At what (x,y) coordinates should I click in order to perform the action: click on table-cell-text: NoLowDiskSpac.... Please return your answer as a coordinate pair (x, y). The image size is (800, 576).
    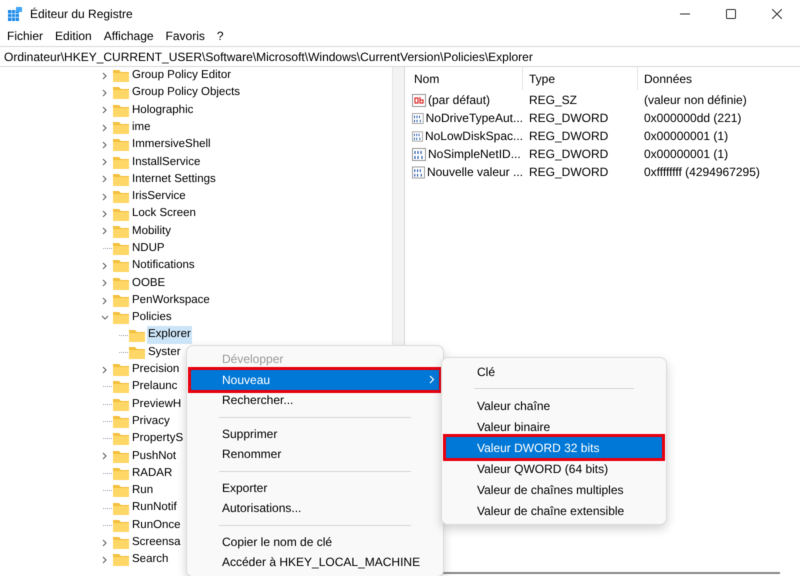
    Looking at the image, I should click on (473, 136).